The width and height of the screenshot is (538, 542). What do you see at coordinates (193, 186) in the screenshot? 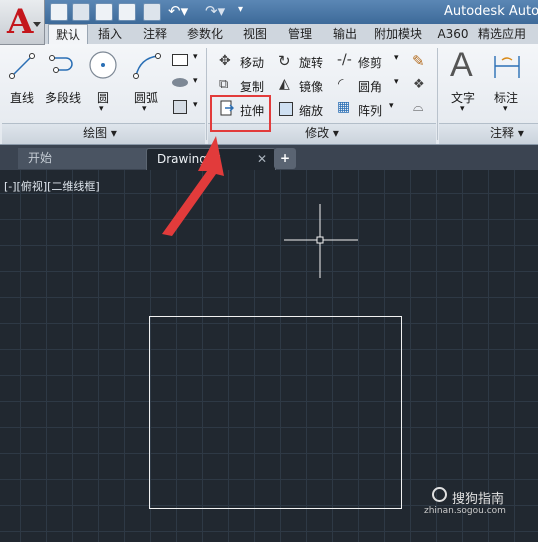
I see `annotation-arrow` at bounding box center [193, 186].